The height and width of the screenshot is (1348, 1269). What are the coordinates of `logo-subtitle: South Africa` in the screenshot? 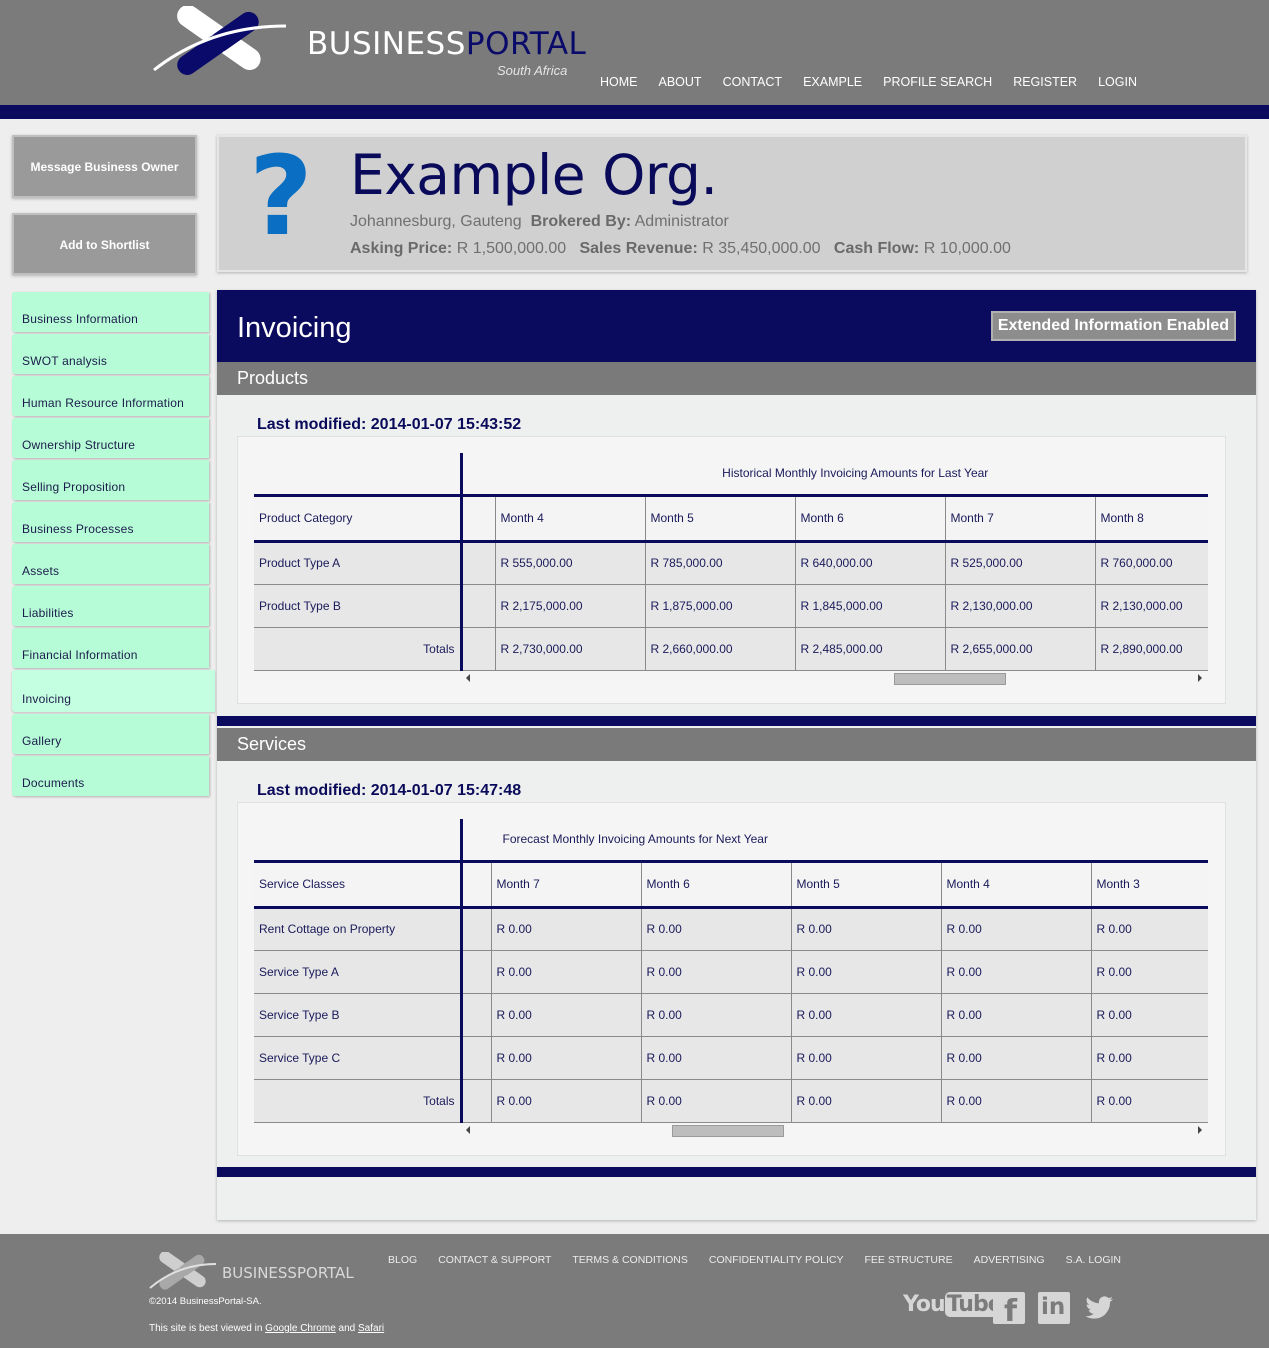 It's located at (532, 70).